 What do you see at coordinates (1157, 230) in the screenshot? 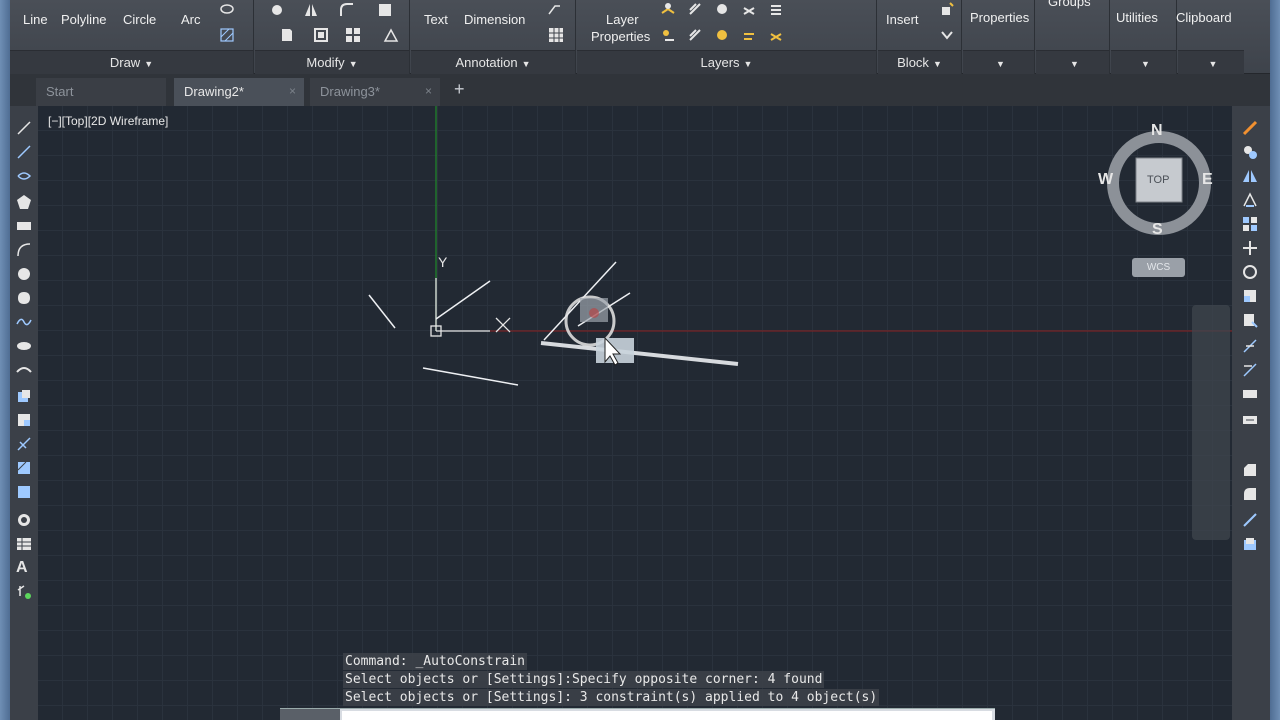
I see `viewcube-south: S` at bounding box center [1157, 230].